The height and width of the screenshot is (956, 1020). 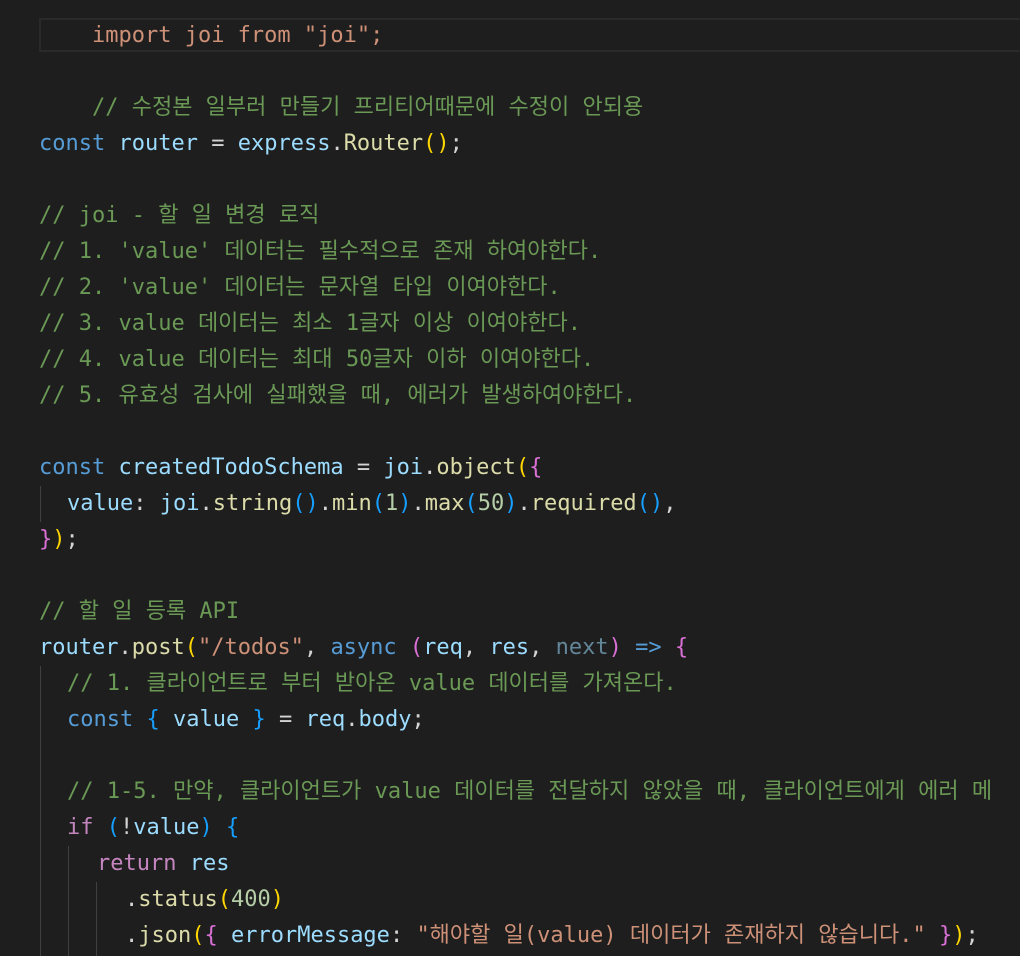 I want to click on code-line-destructure: const { value } = req.body;, so click(x=246, y=720).